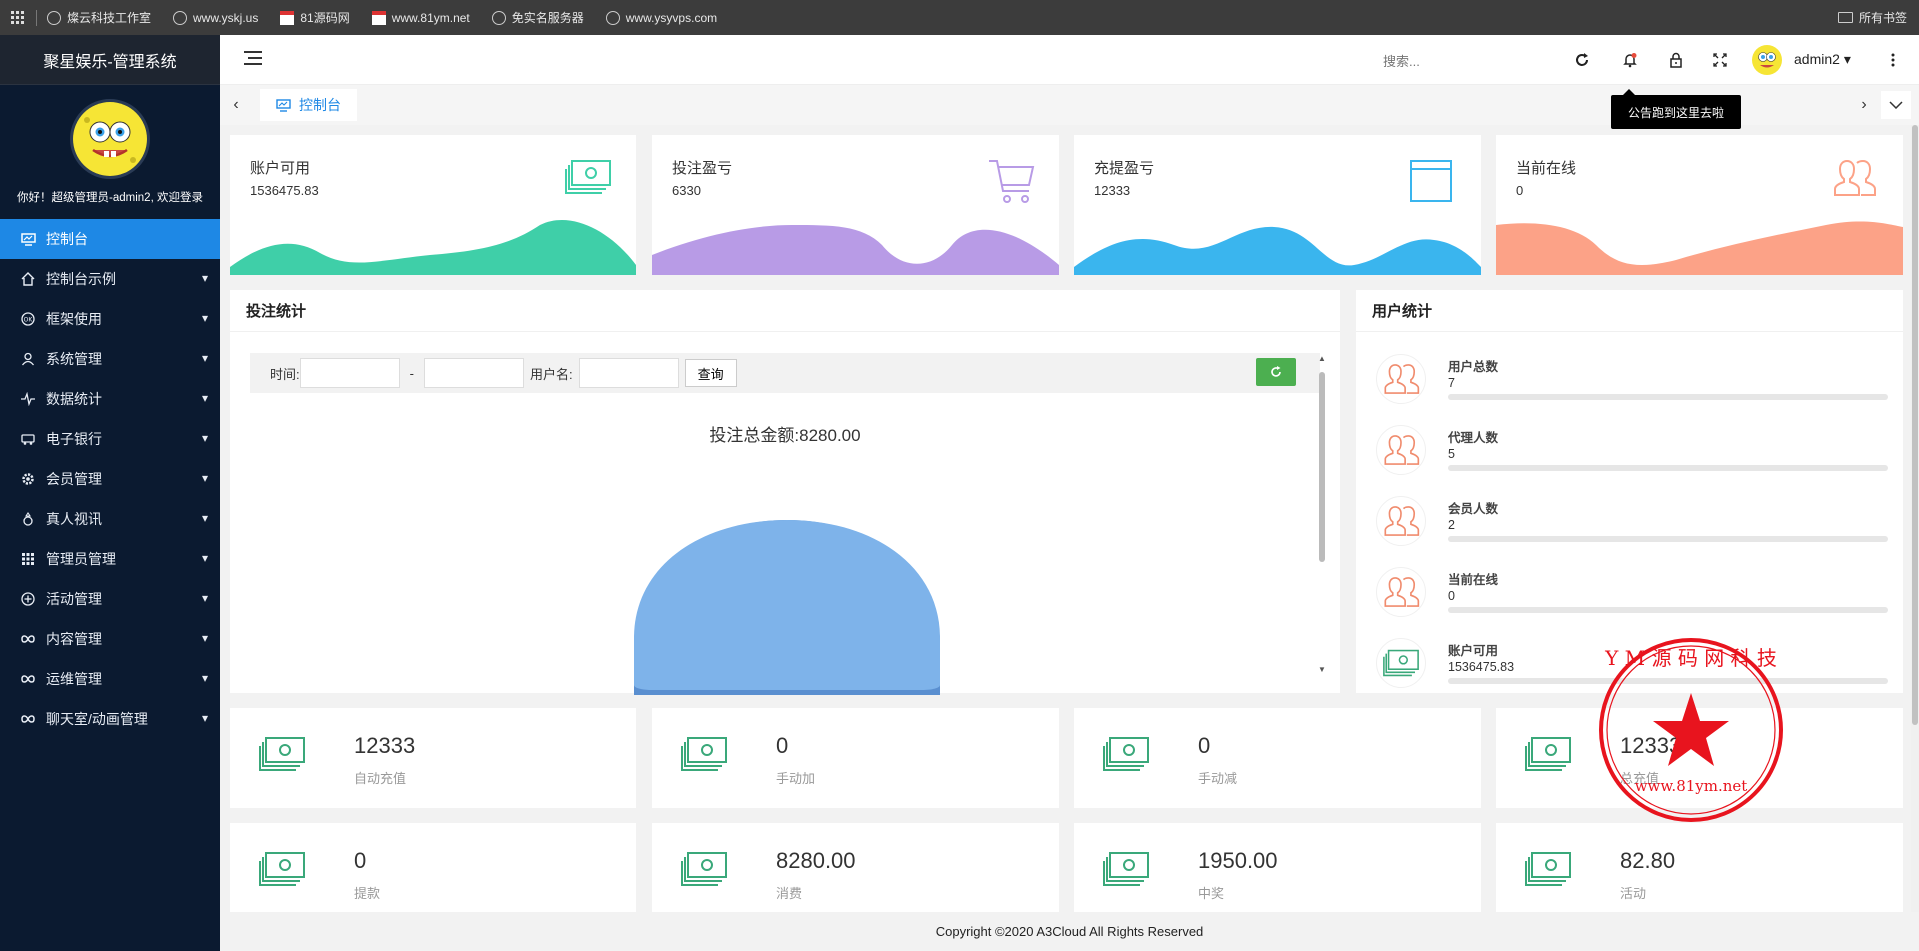  Describe the element at coordinates (110, 599) in the screenshot. I see `sidebar-item-activities: 活动管理 ▾` at that location.